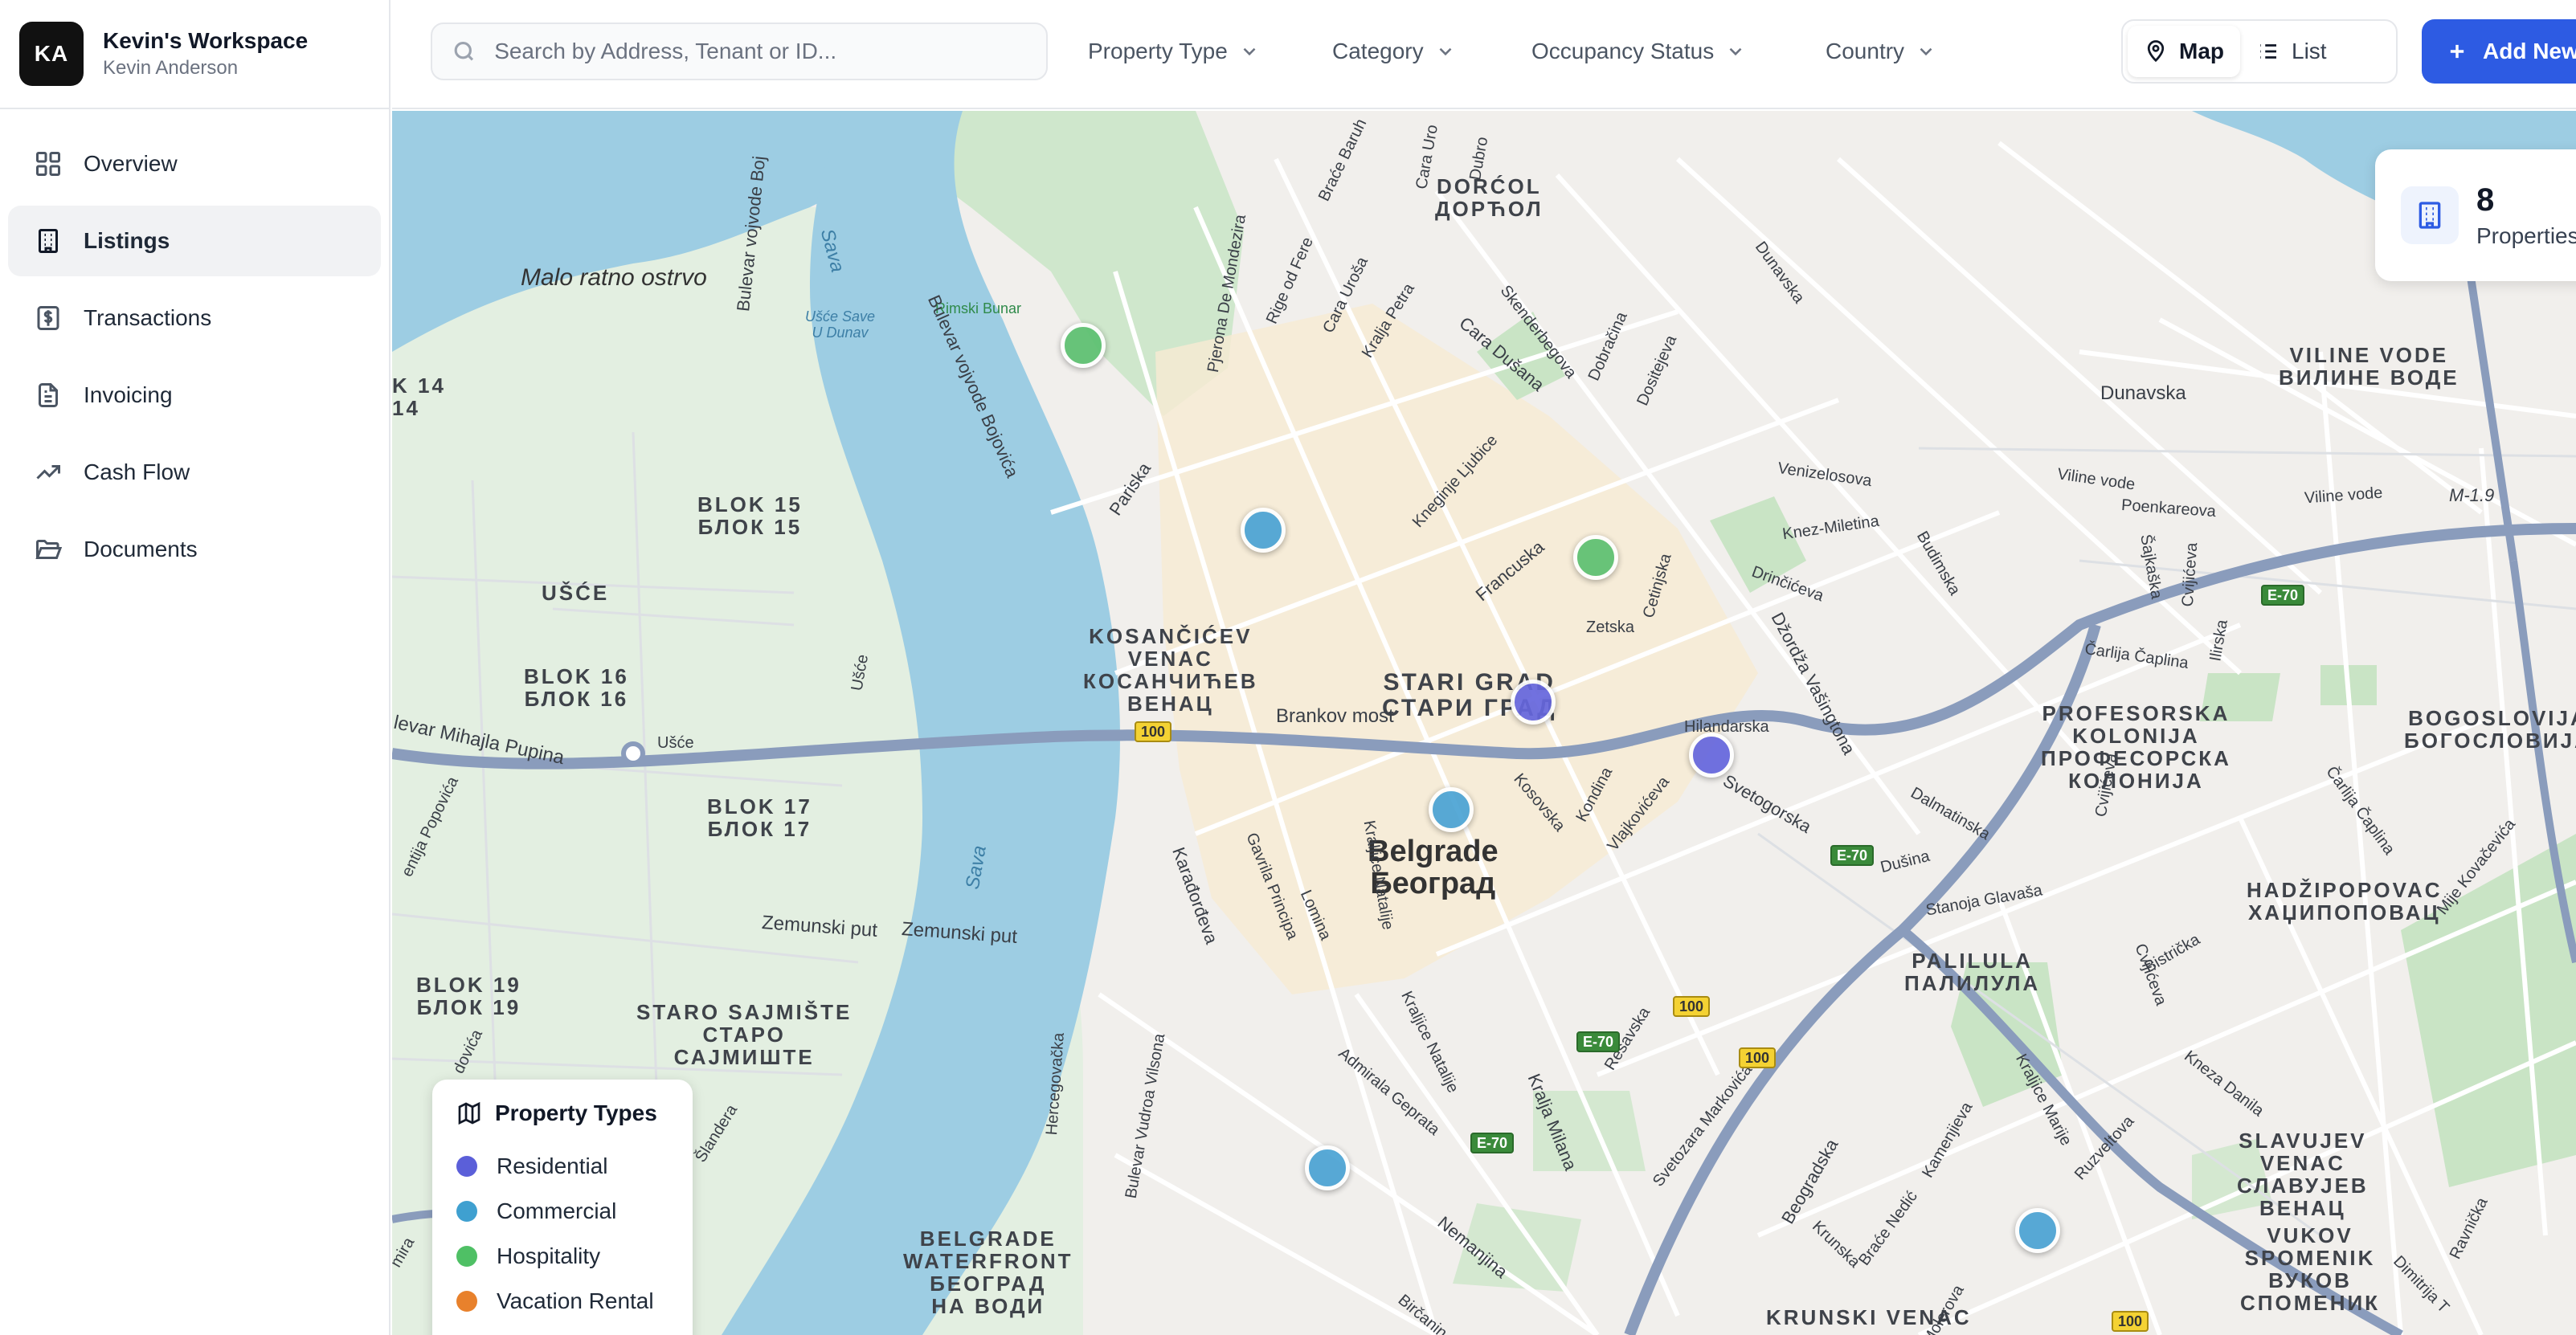 The height and width of the screenshot is (1335, 2576). What do you see at coordinates (419, 397) in the screenshot?
I see `map-district-blok14: K 14 14` at bounding box center [419, 397].